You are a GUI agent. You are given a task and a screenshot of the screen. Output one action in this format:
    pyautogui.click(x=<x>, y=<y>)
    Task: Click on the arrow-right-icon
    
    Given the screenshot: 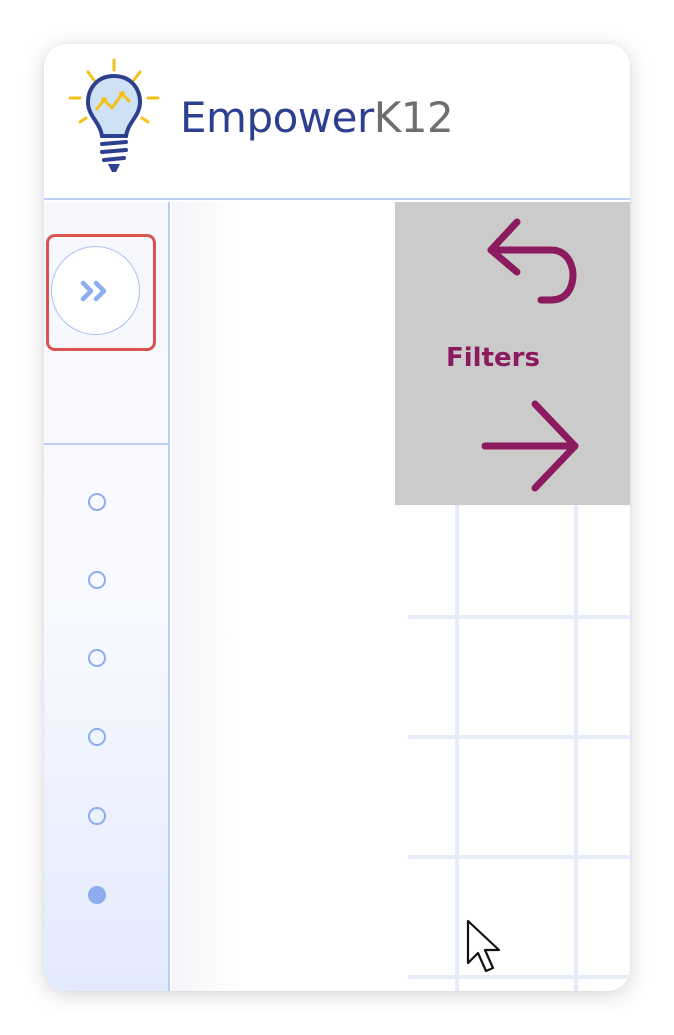 What is the action you would take?
    pyautogui.click(x=534, y=448)
    